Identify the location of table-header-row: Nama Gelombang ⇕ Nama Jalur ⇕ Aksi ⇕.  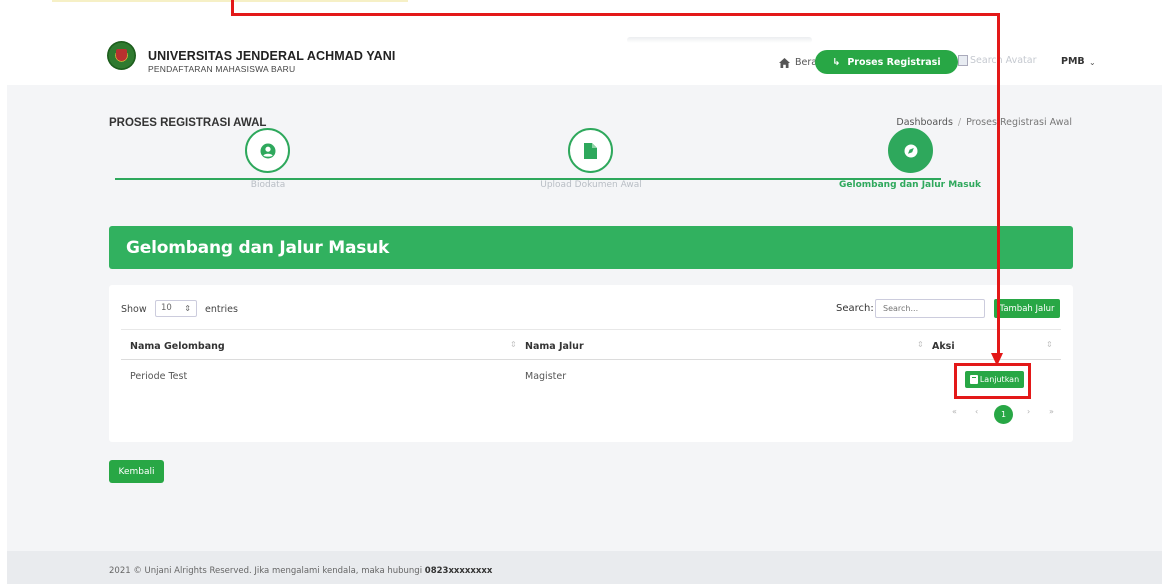
(591, 344).